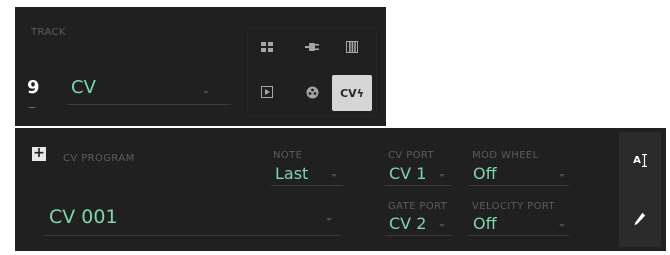 This screenshot has height=255, width=670. Describe the element at coordinates (32, 104) in the screenshot. I see `track-number-cursor: __` at that location.